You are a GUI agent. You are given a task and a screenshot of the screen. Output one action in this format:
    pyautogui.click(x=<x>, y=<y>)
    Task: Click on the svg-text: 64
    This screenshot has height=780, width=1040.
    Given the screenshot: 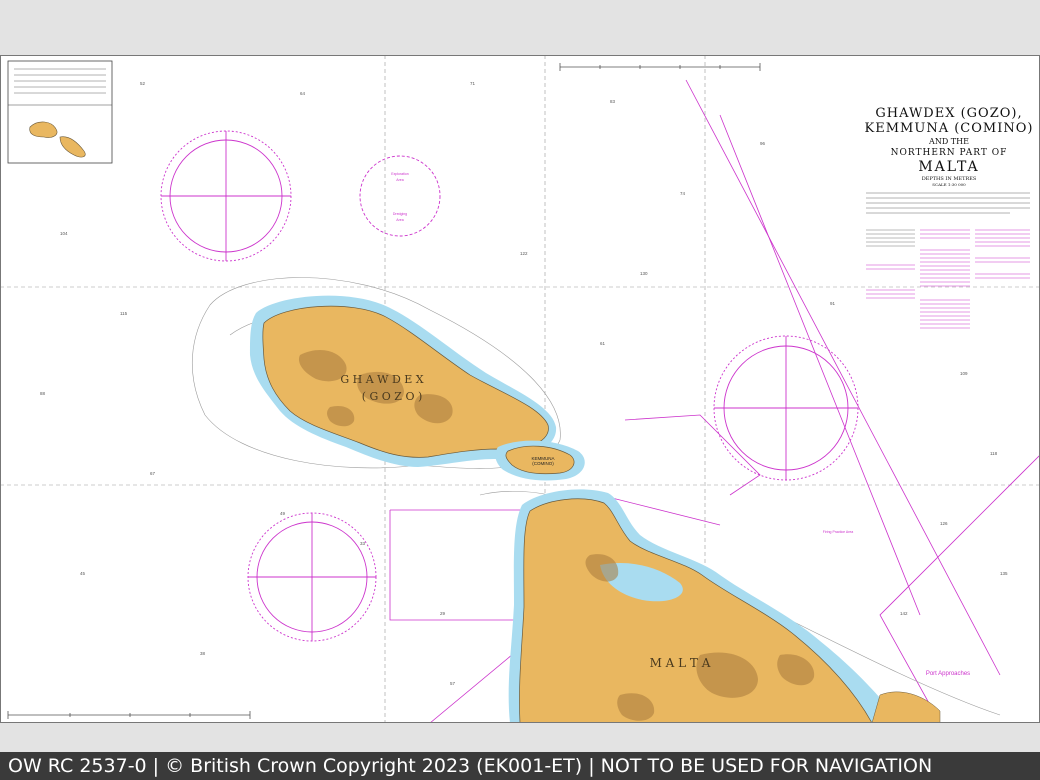 What is the action you would take?
    pyautogui.click(x=303, y=93)
    